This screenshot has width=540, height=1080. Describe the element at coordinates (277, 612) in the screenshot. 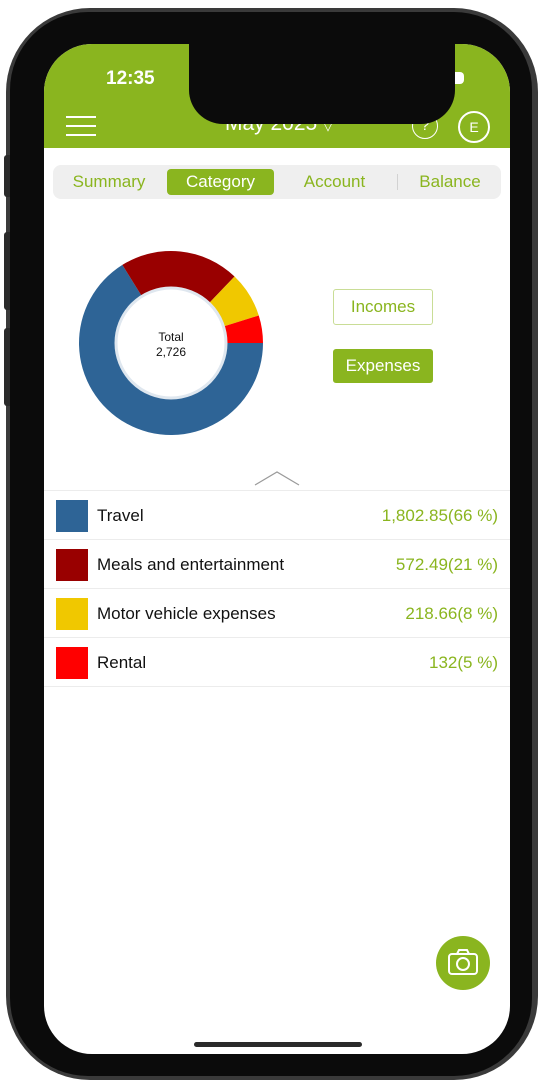

I see `list-item: Motor vehicle expenses 218.66(8 %)` at that location.